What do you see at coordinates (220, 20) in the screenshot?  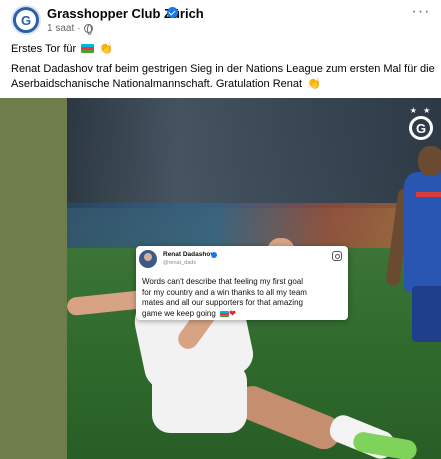 I see `post-header: G Grasshopper Club Zürich 1 saat · ···` at bounding box center [220, 20].